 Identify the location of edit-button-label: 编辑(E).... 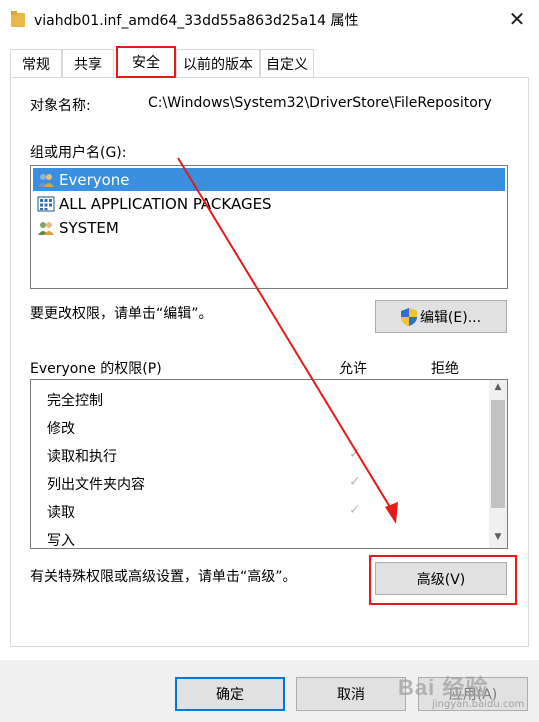
(450, 317).